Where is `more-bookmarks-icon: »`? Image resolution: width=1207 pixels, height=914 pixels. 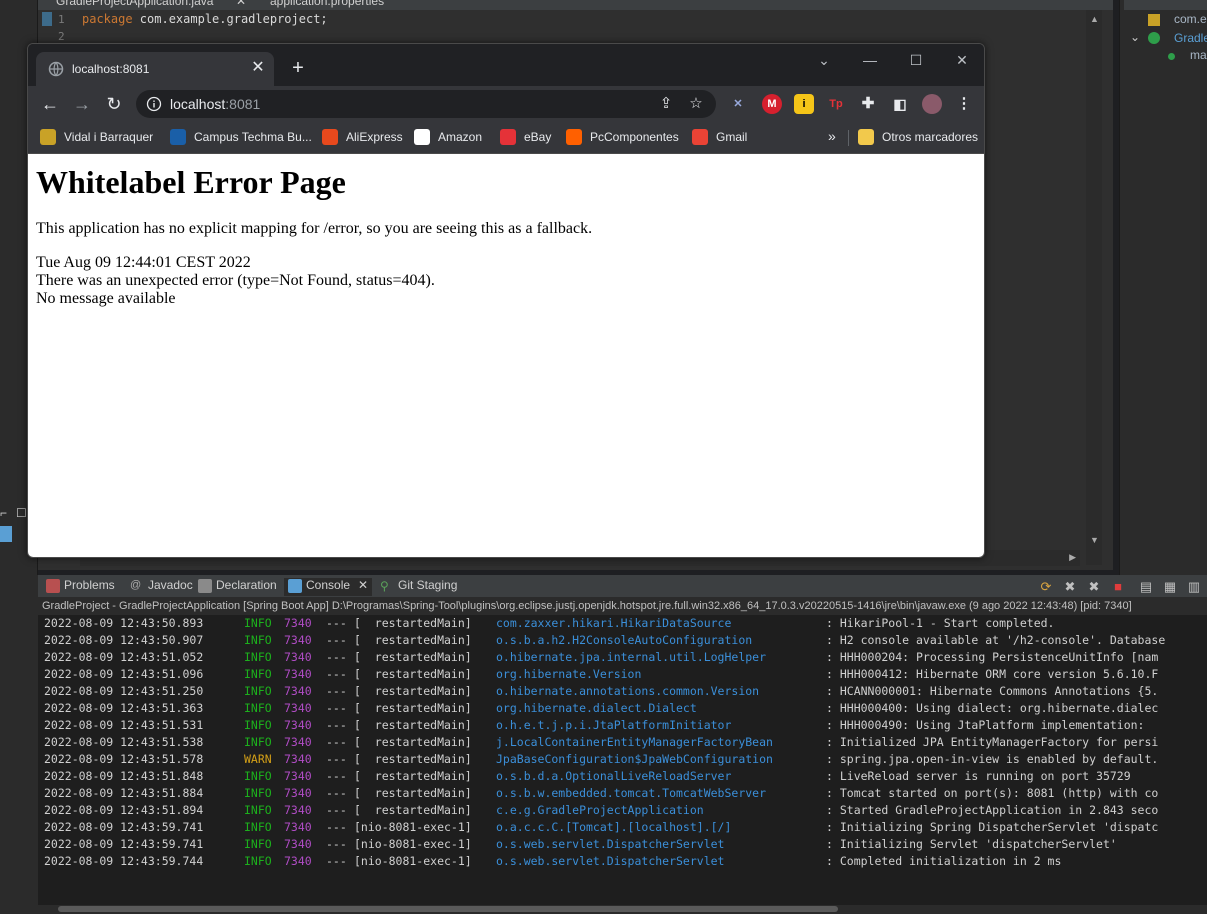 more-bookmarks-icon: » is located at coordinates (832, 137).